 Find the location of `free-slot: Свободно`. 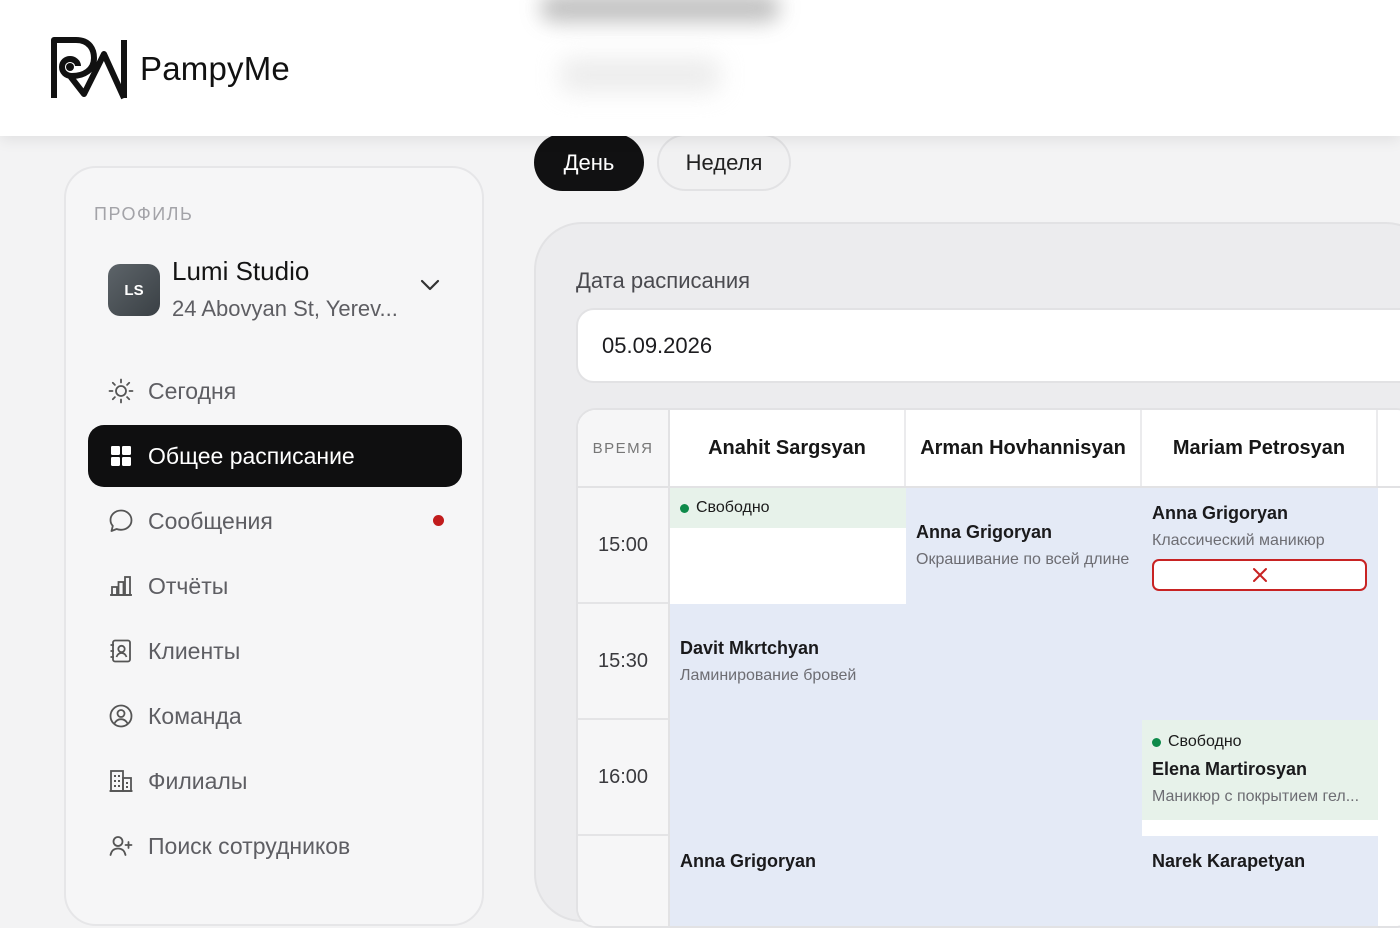

free-slot: Свободно is located at coordinates (788, 508).